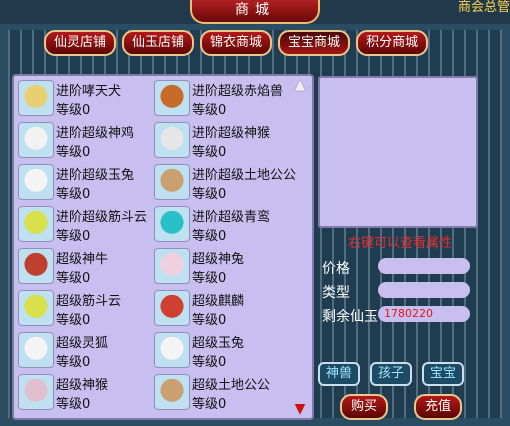 The width and height of the screenshot is (510, 426). Describe the element at coordinates (172, 98) in the screenshot. I see `fire-beast-icon` at that location.